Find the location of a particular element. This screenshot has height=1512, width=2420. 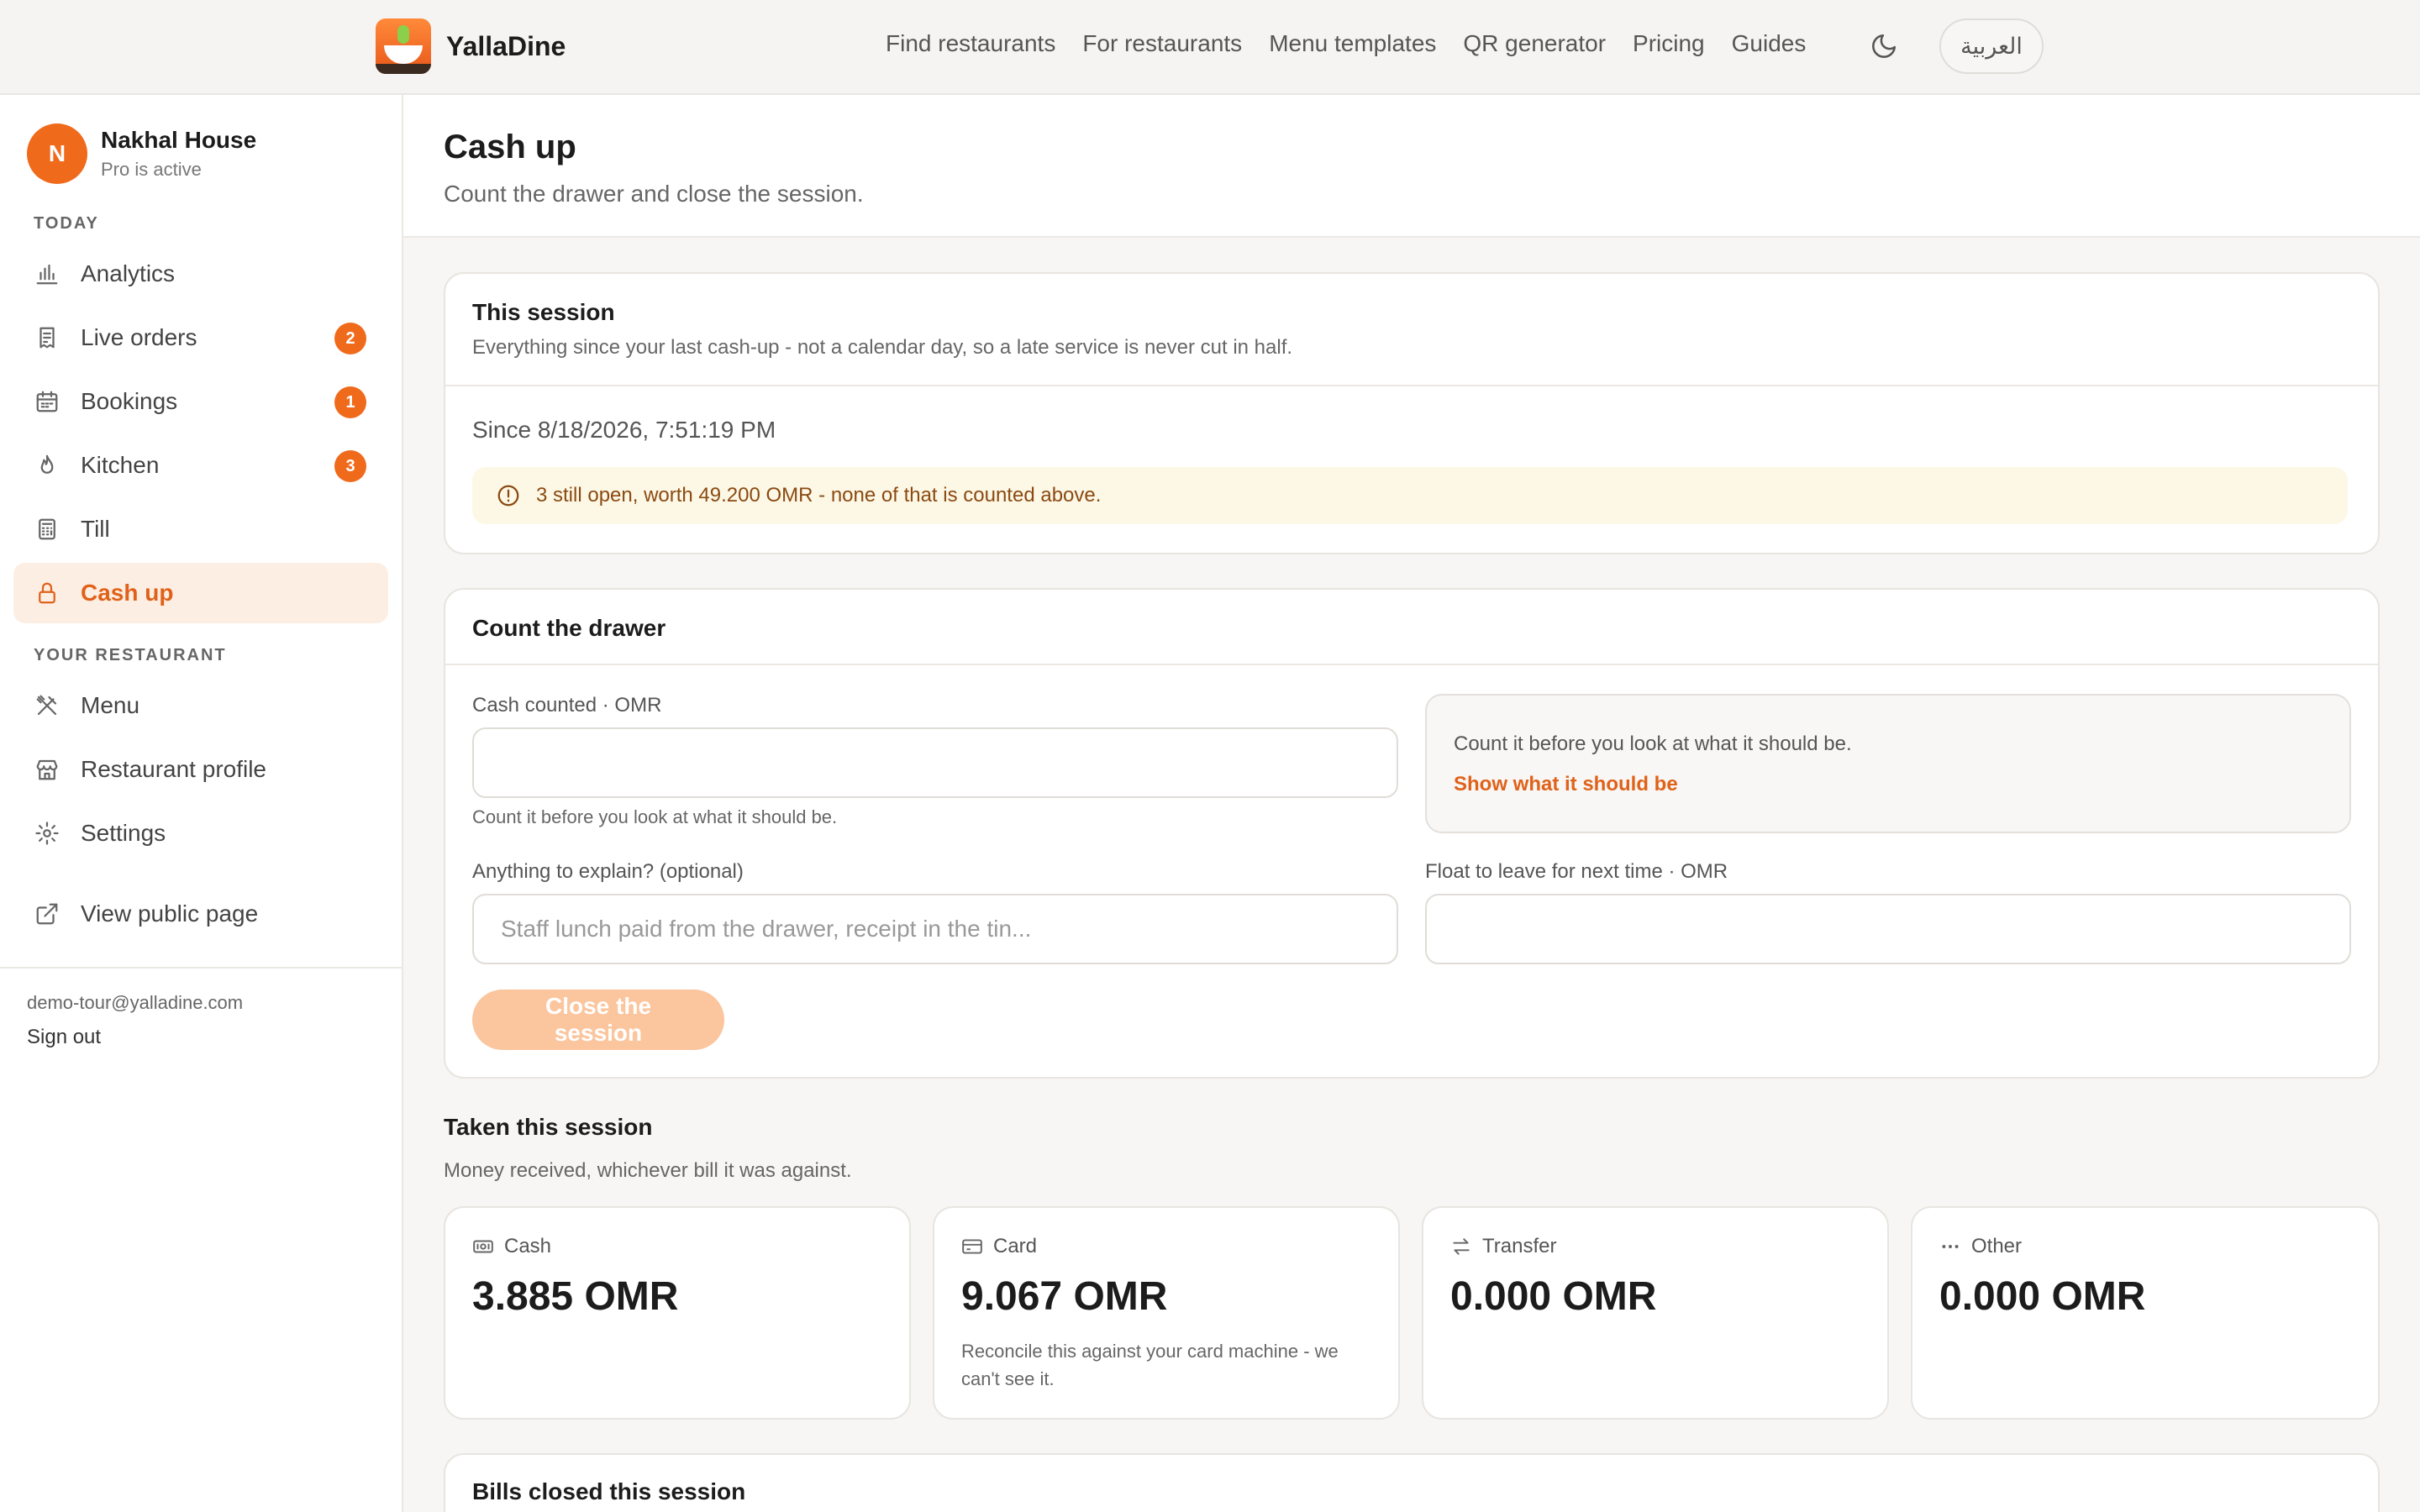

cash-counted-label: Cash counted · OMR is located at coordinates (567, 705).